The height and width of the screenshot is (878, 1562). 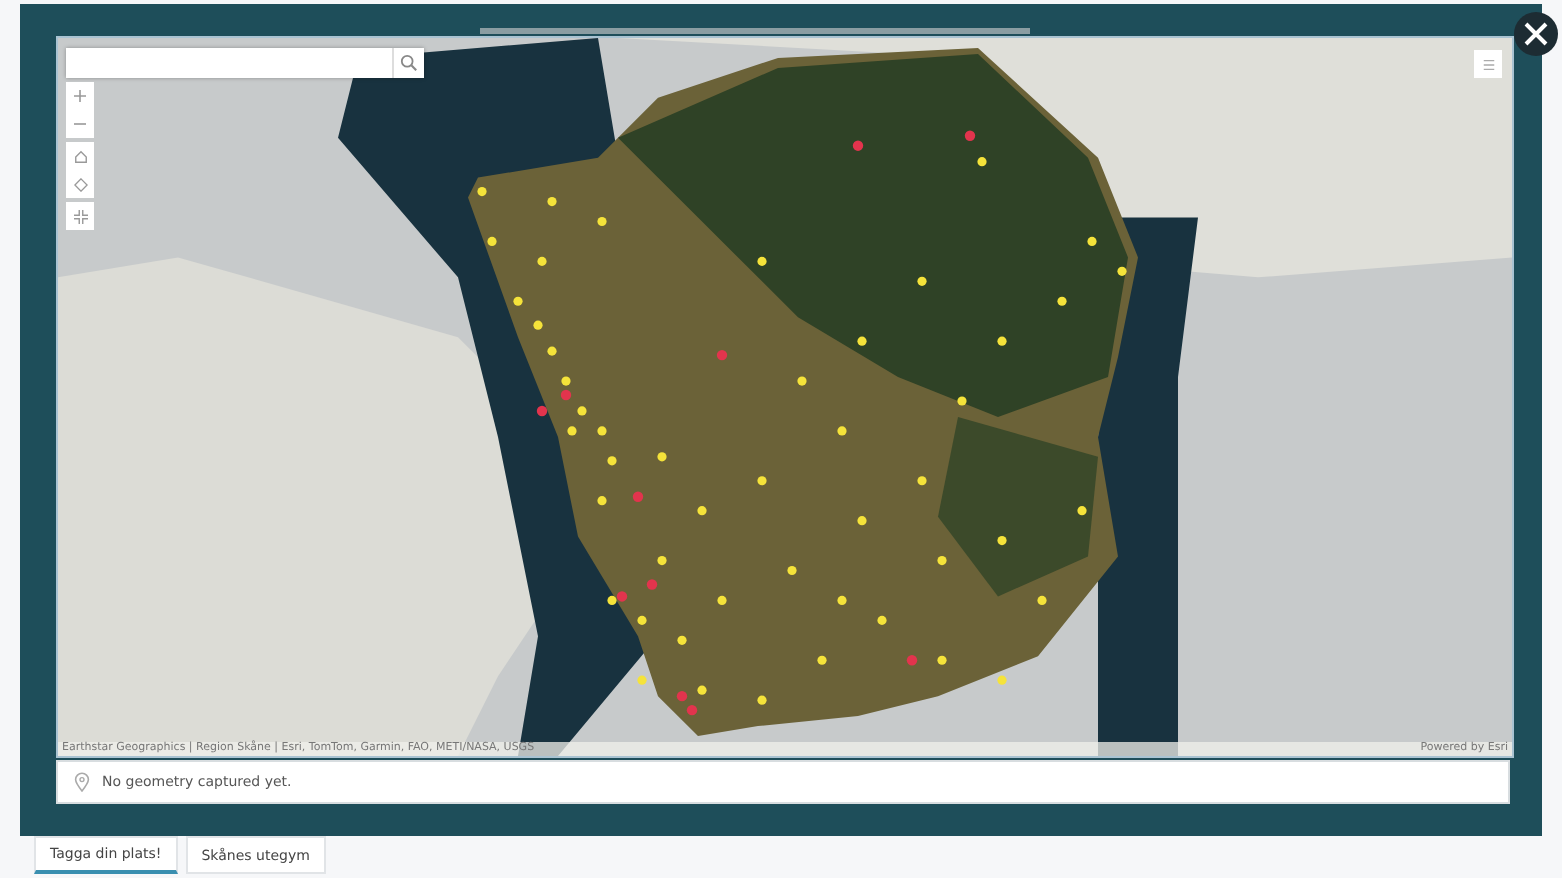 I want to click on search-icon, so click(x=409, y=63).